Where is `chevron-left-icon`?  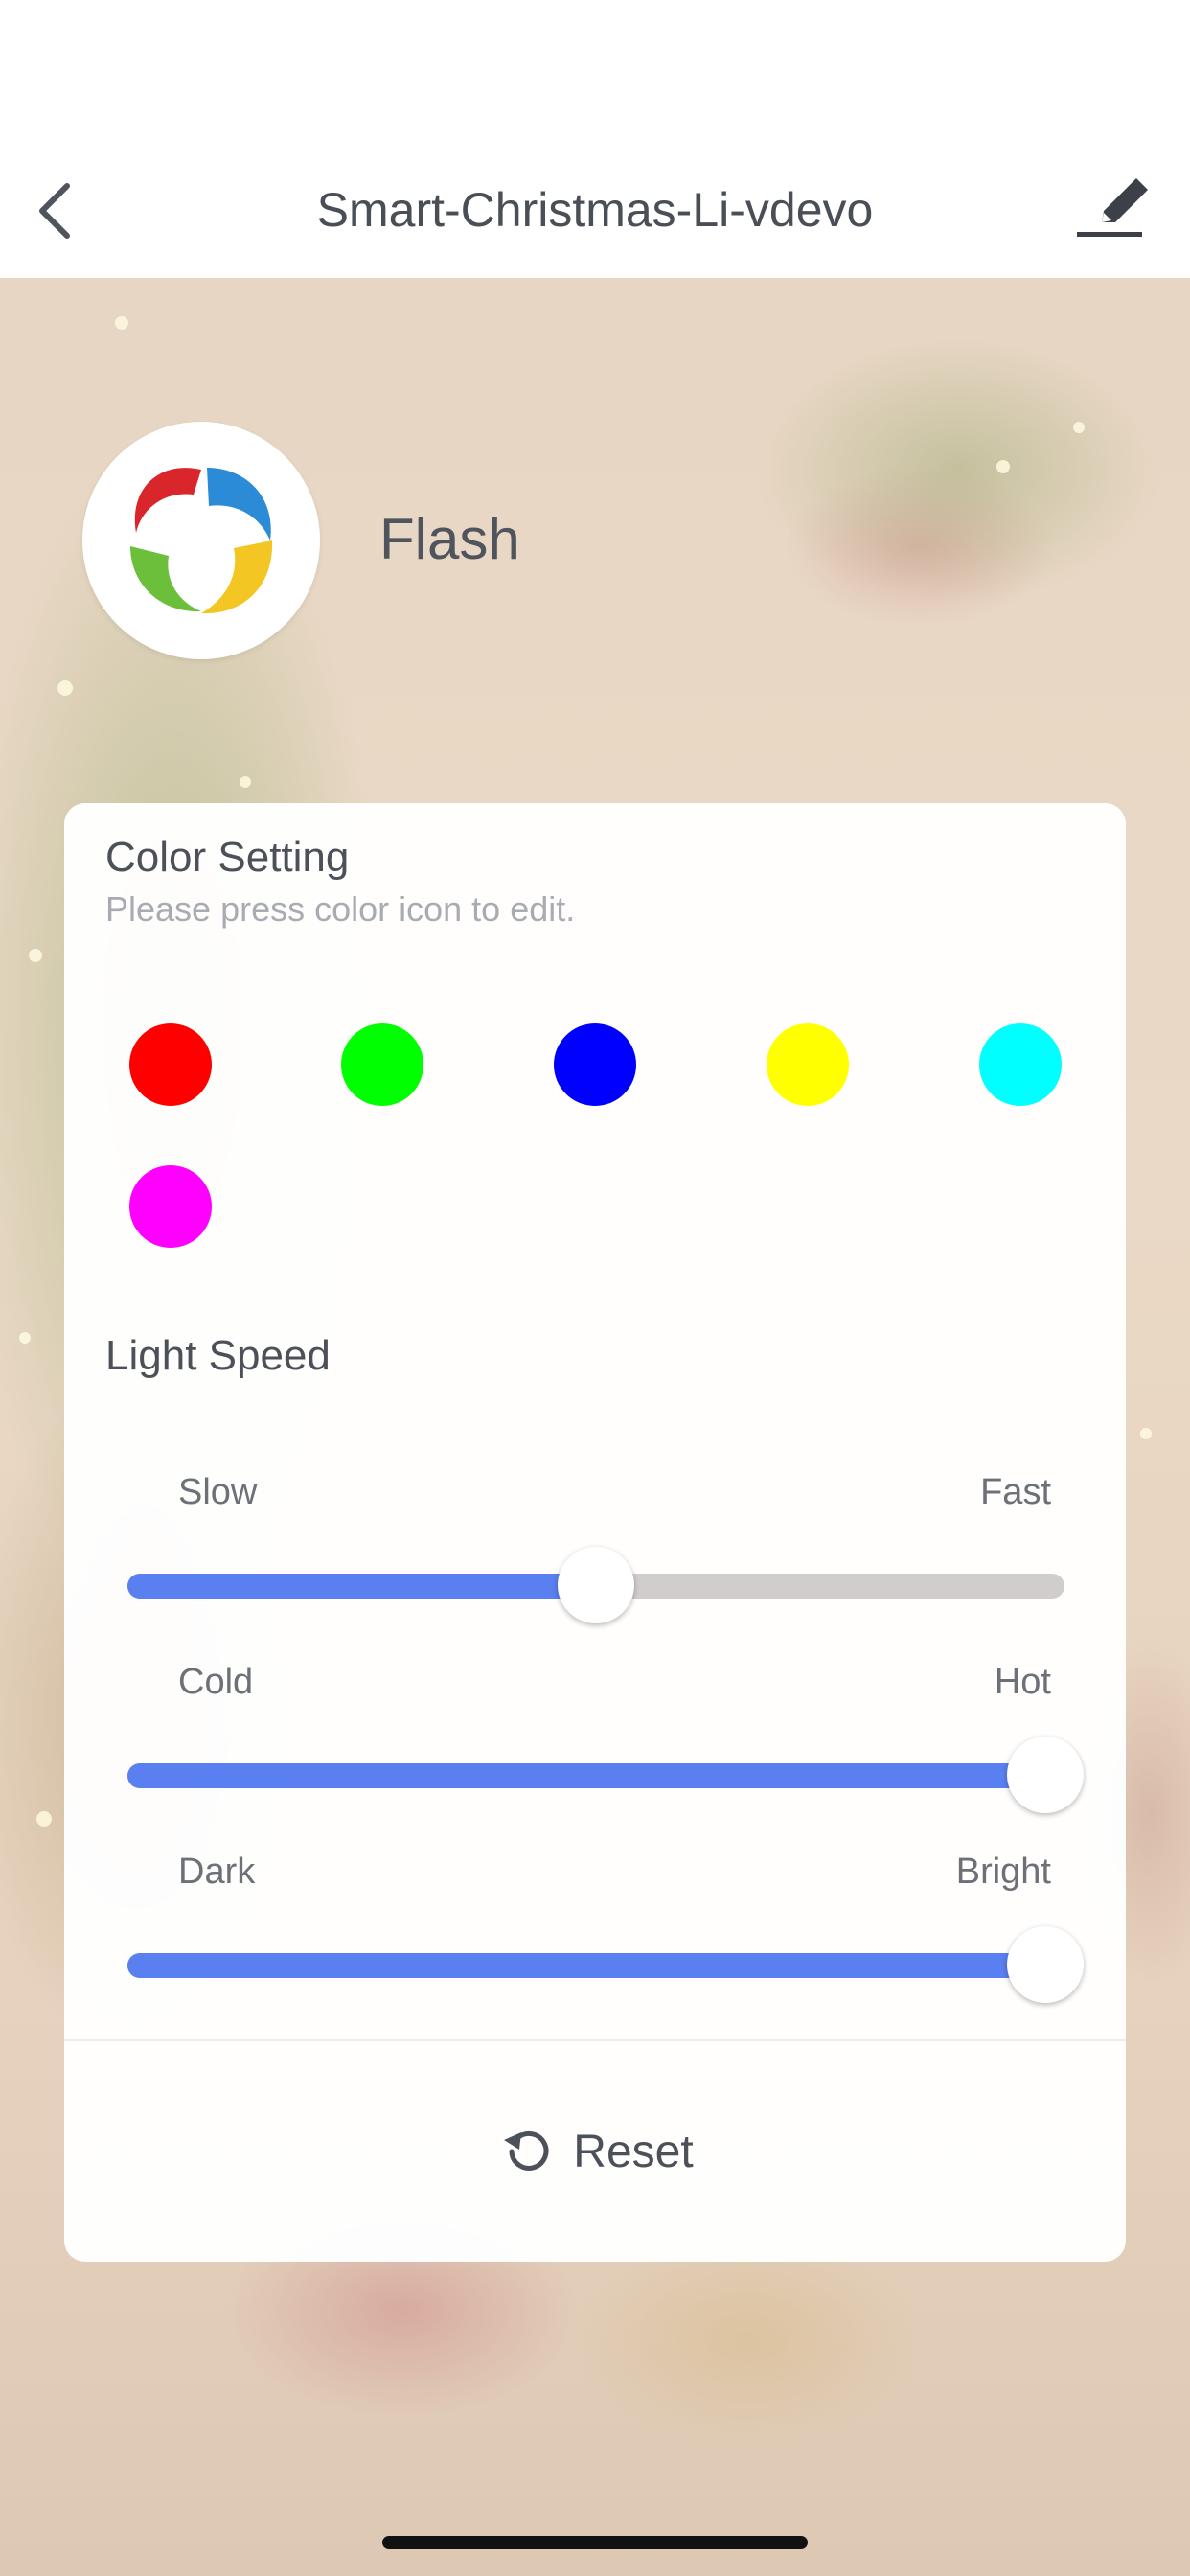 chevron-left-icon is located at coordinates (55, 211).